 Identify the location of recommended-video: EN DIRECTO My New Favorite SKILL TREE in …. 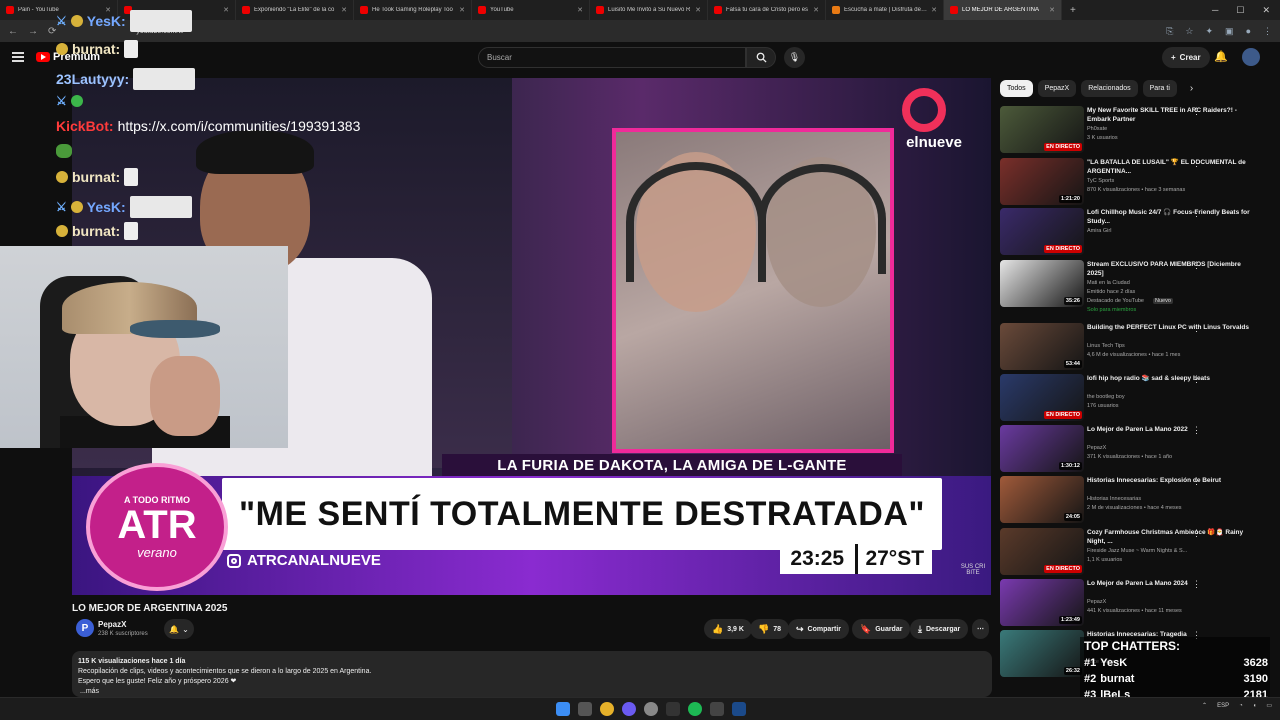
(1135, 130).